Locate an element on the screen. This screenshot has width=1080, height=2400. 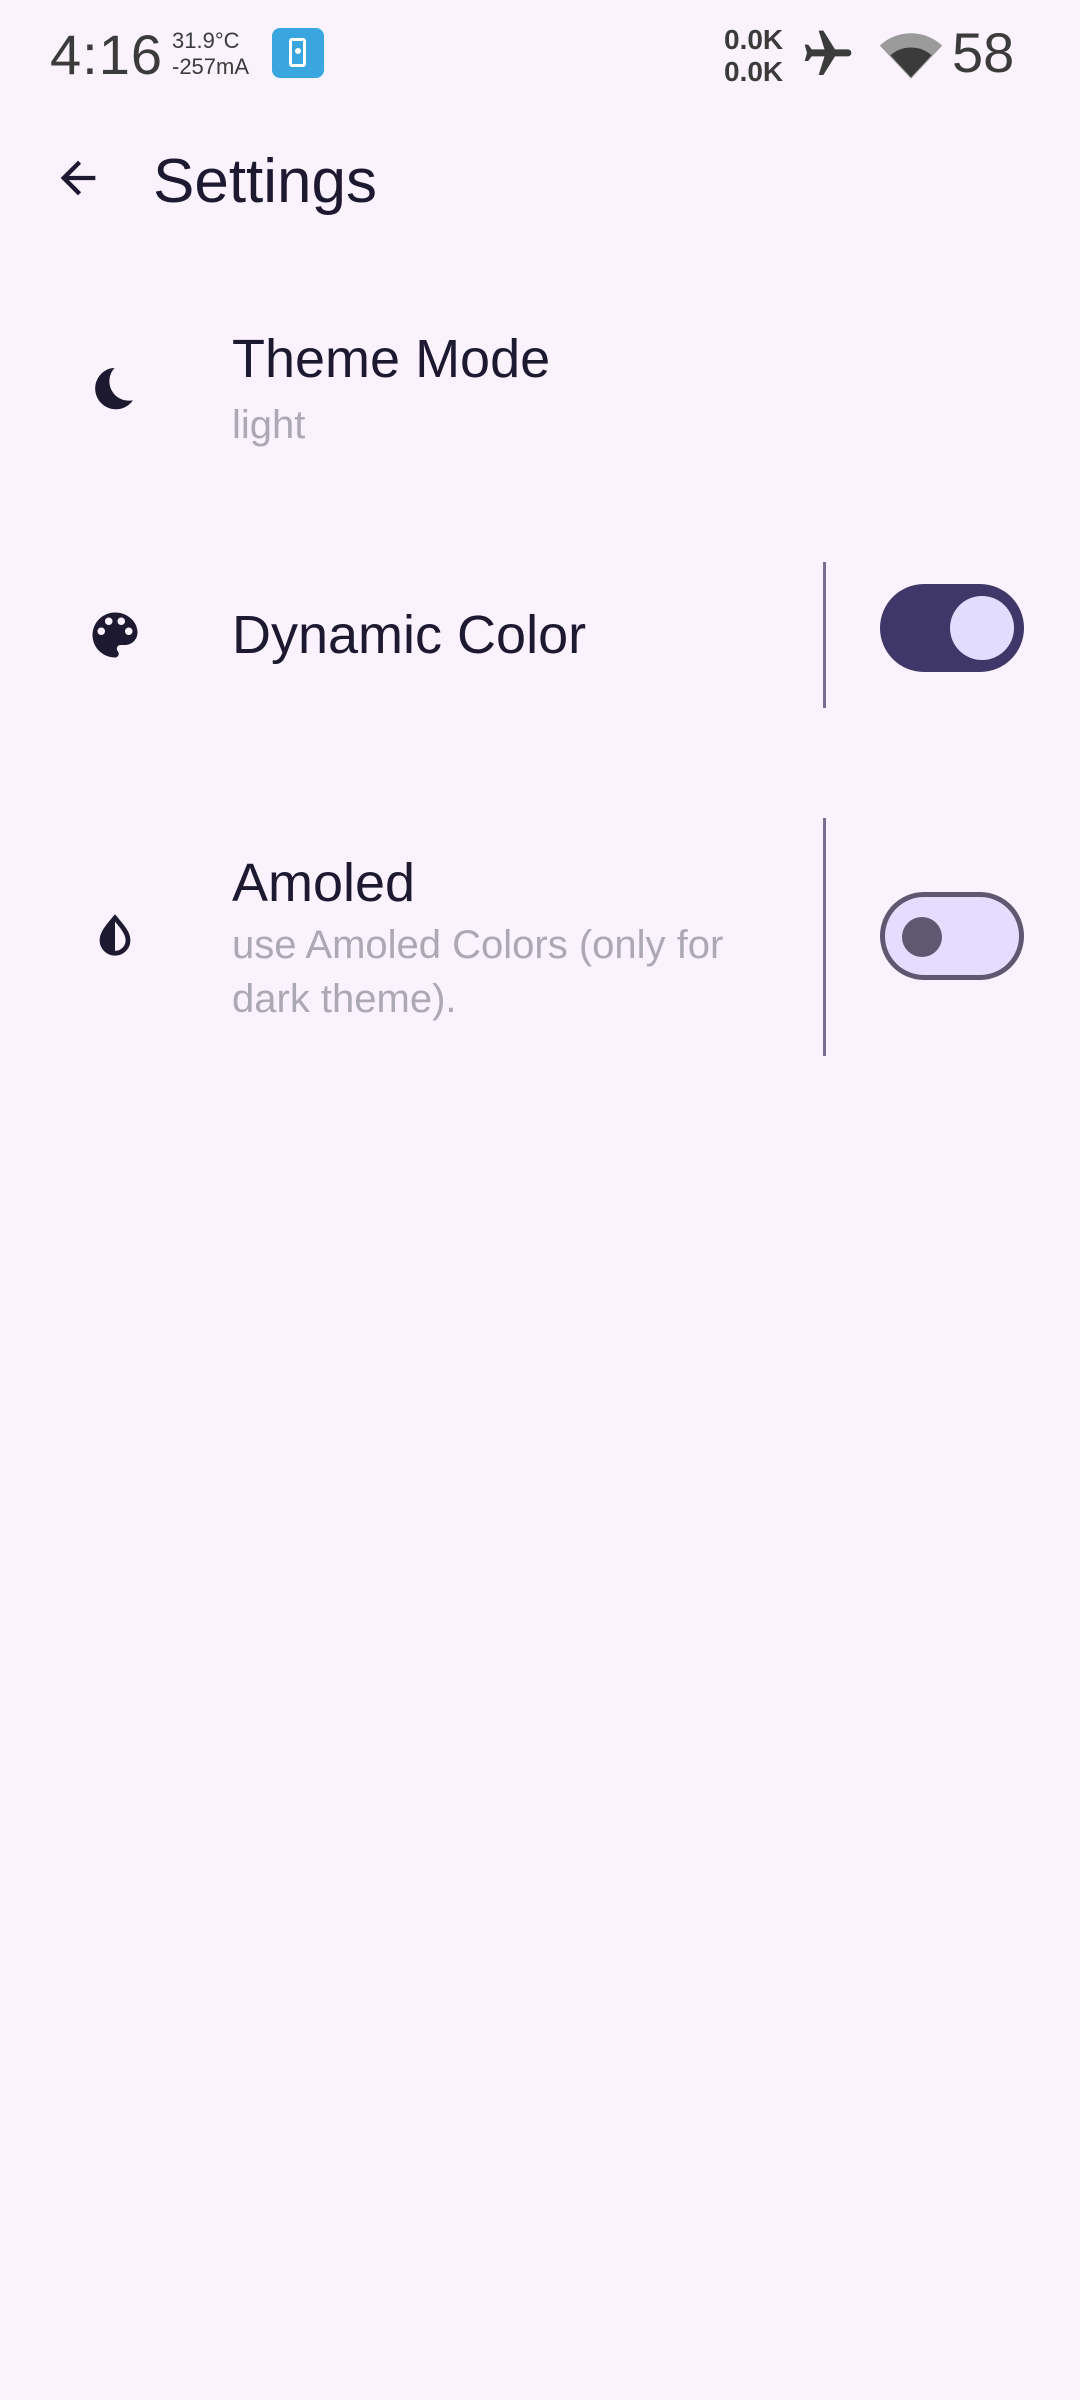
net-down: 0.0K is located at coordinates (754, 71).